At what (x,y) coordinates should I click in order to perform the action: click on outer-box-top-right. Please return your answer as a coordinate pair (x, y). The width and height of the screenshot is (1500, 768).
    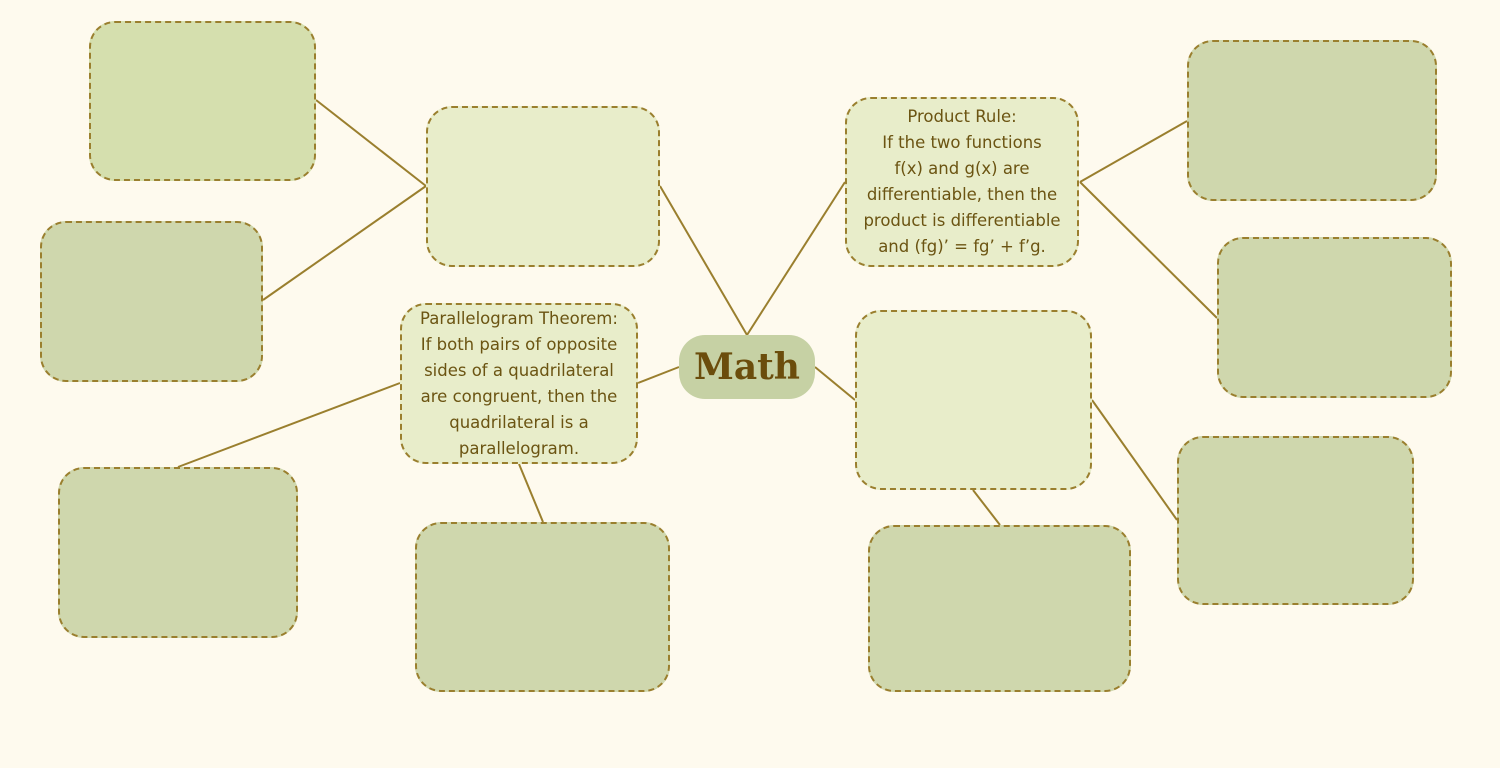
    Looking at the image, I should click on (1312, 120).